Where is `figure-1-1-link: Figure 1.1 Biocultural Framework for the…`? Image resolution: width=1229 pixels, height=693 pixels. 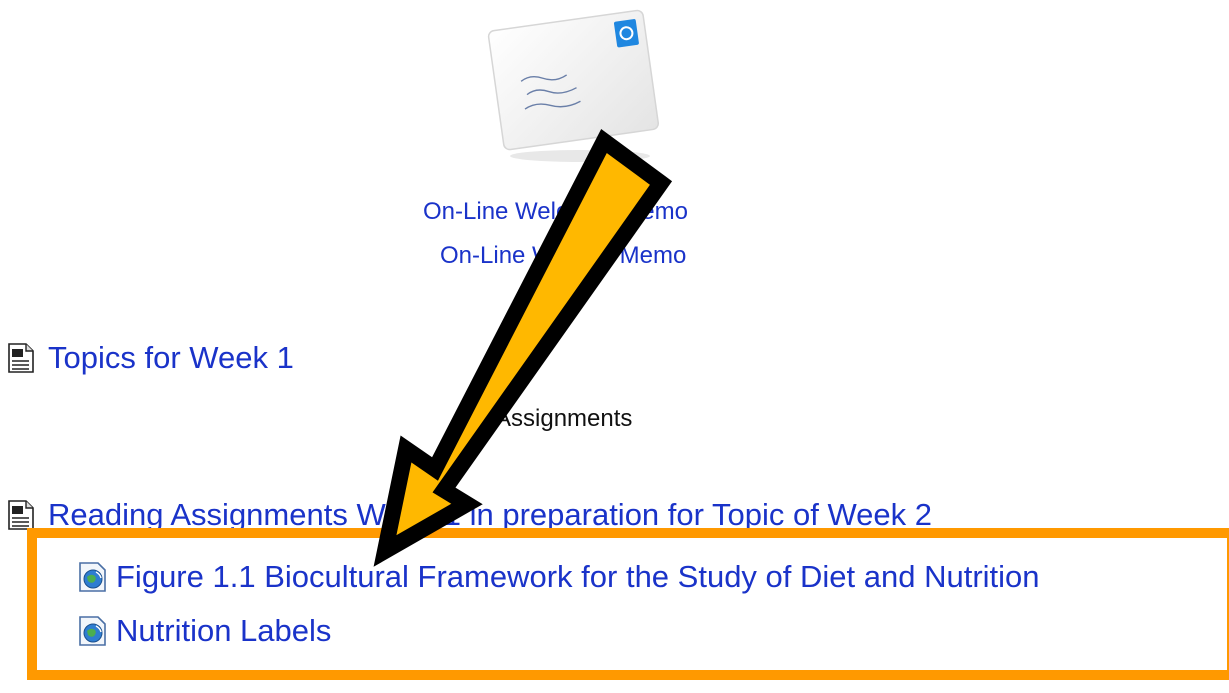 figure-1-1-link: Figure 1.1 Biocultural Framework for the… is located at coordinates (578, 577).